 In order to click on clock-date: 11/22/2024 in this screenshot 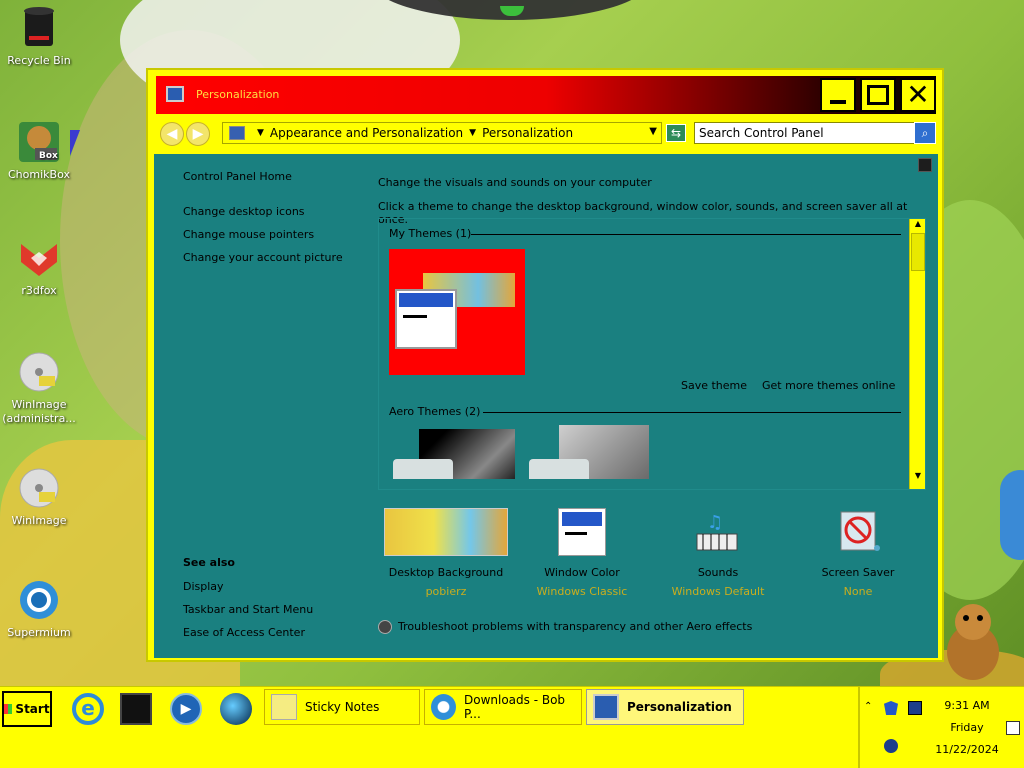, I will do `click(967, 749)`.